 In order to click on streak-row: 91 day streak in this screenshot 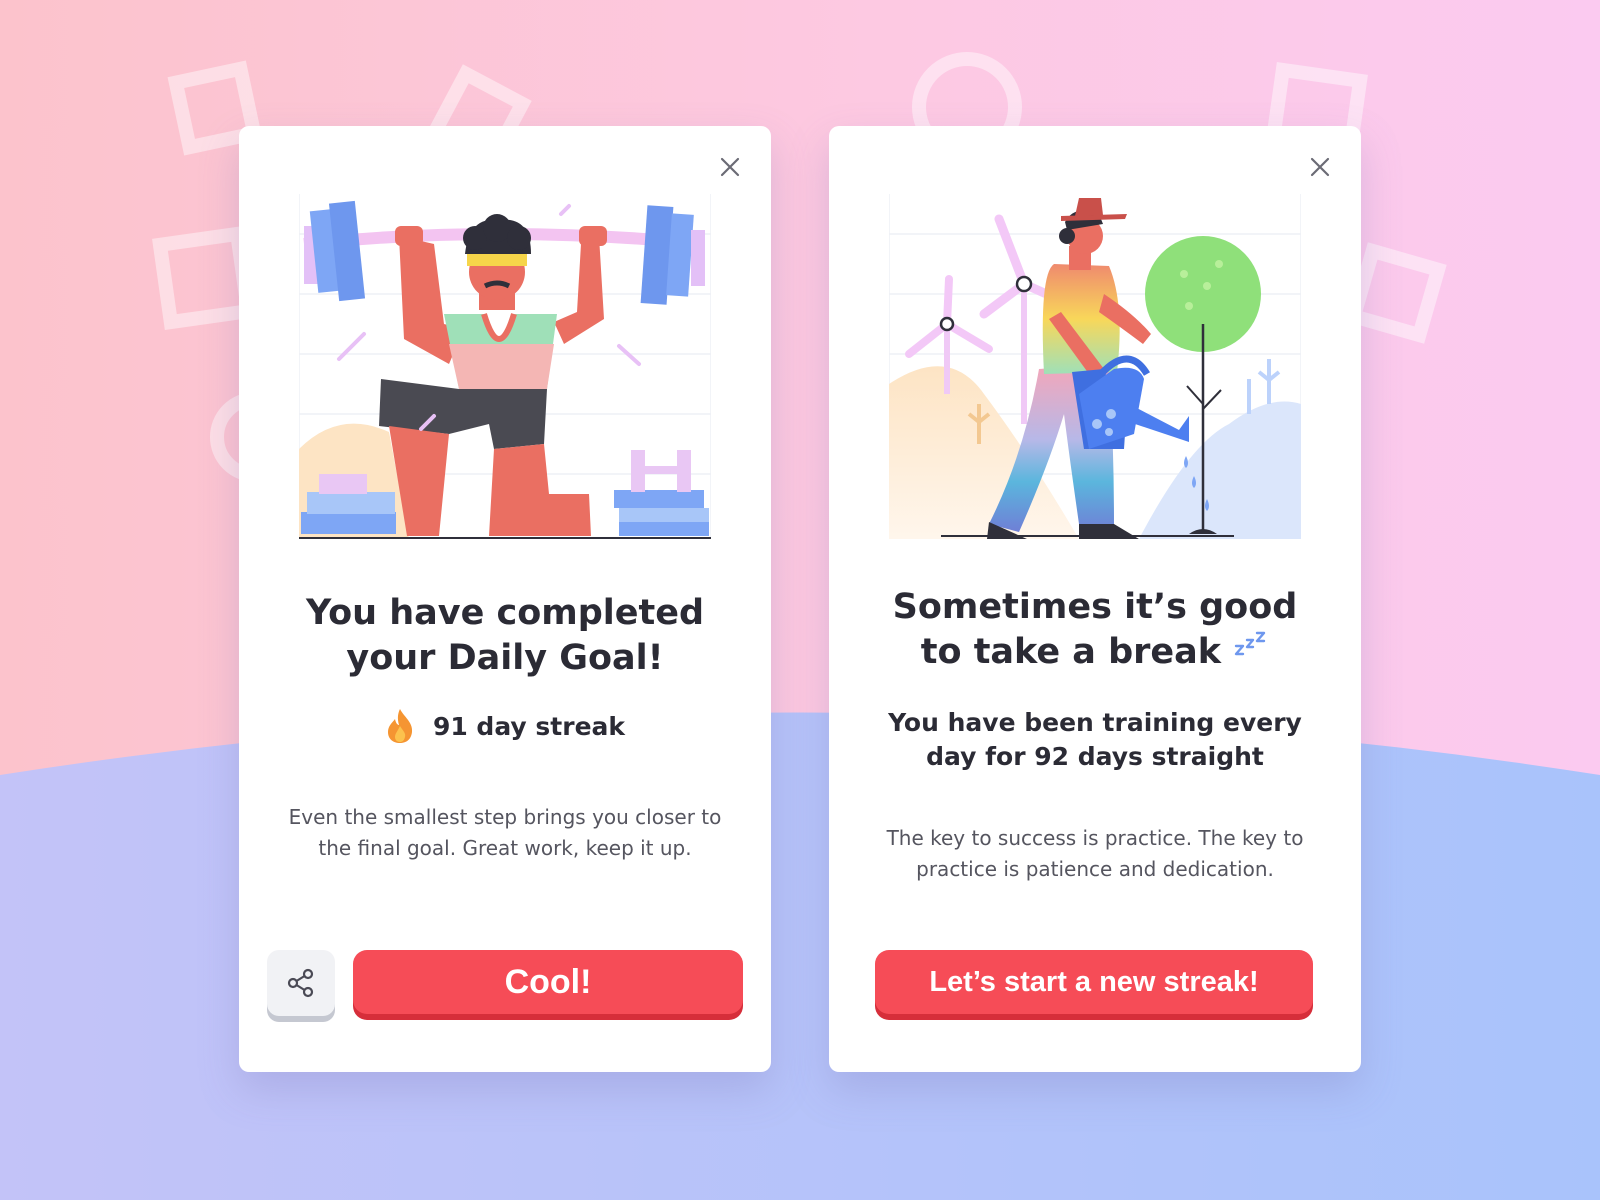, I will do `click(505, 726)`.